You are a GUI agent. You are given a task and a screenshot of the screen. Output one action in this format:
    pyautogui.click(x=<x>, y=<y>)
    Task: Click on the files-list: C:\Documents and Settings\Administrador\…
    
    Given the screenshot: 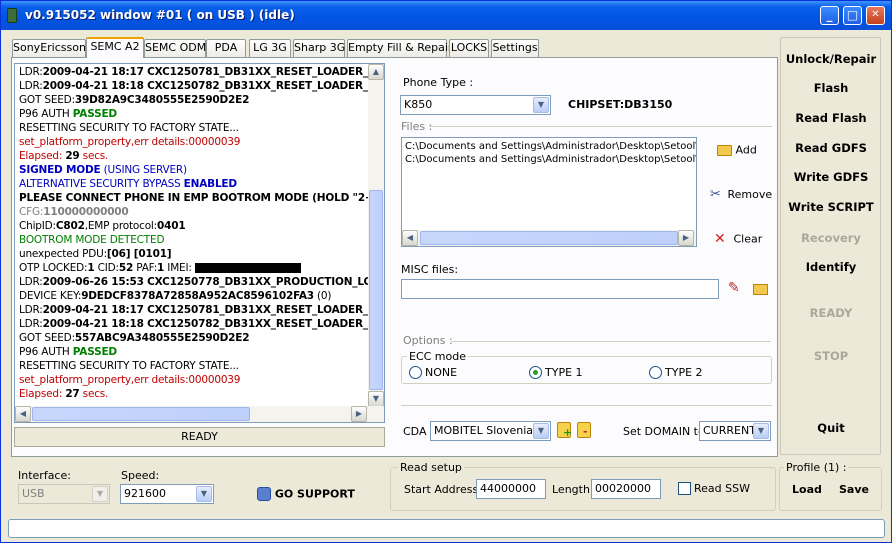 What is the action you would take?
    pyautogui.click(x=549, y=192)
    